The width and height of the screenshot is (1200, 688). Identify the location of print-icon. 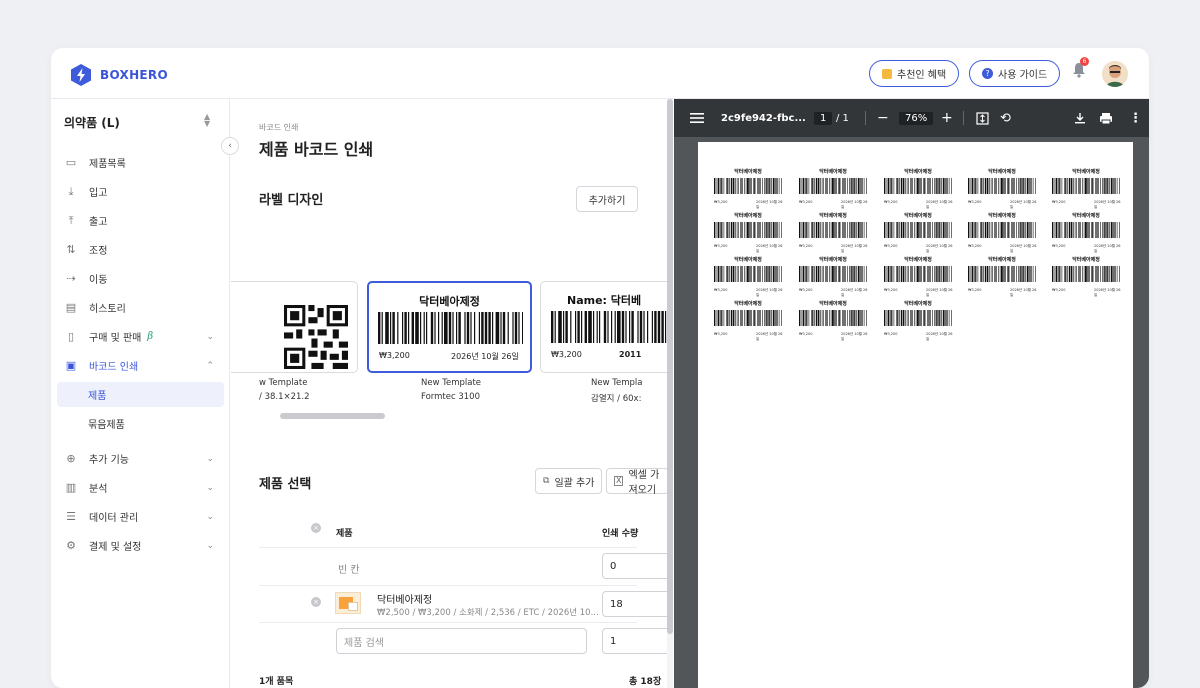
(1106, 118).